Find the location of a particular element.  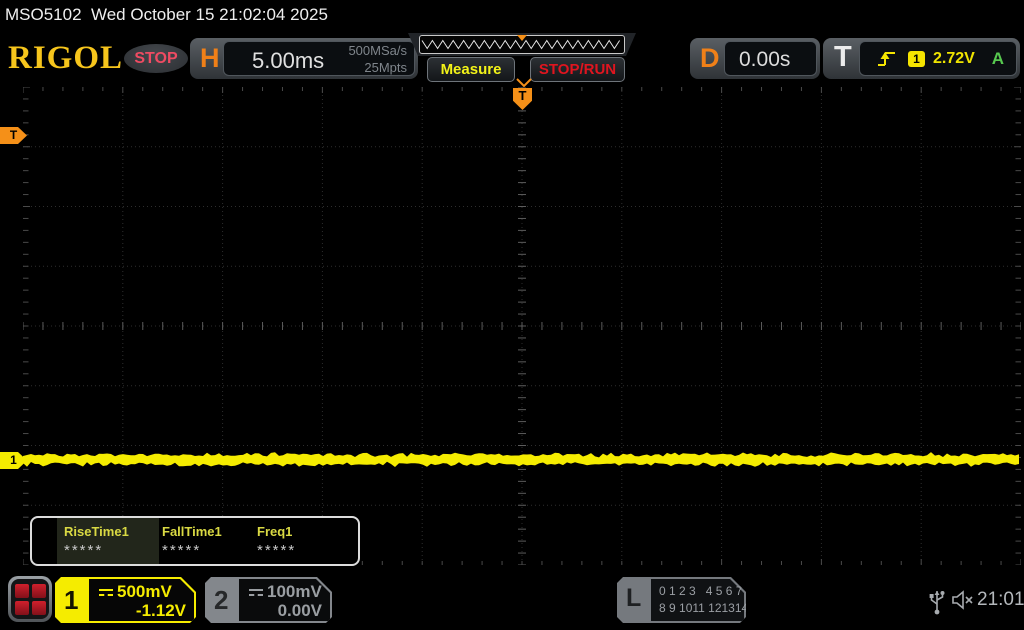

logic-channels-box: L 0 1 2 3 4 5 6 7 8 9 1011 12131415 is located at coordinates (681, 600).